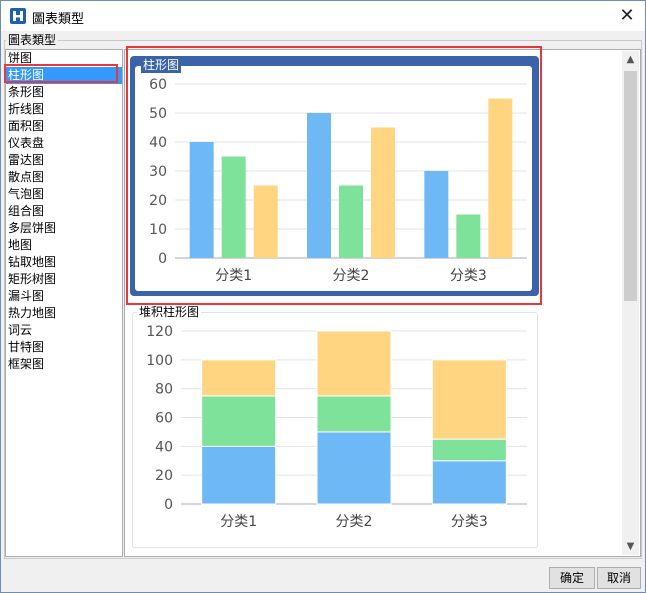 The image size is (646, 593). I want to click on chart-type-item: 漏斗图, so click(64, 296).